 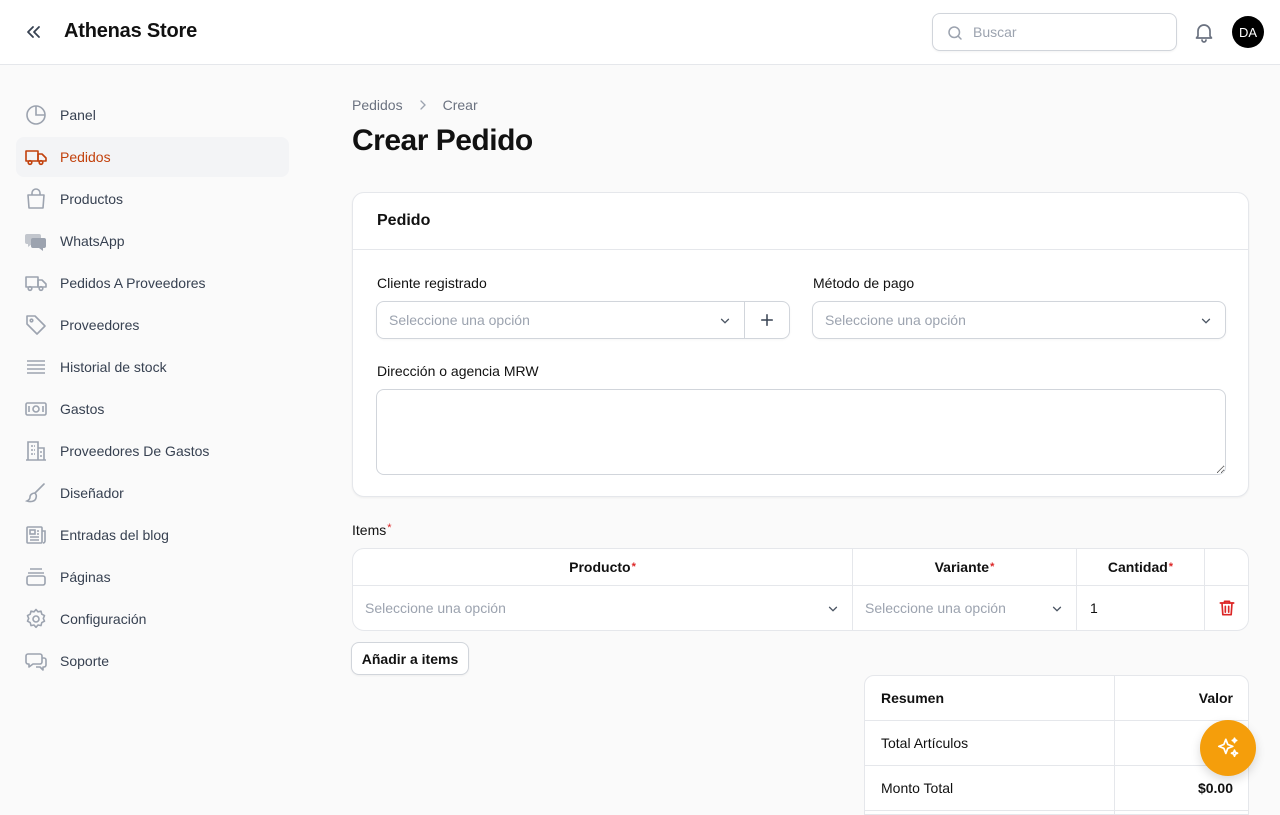 What do you see at coordinates (152, 199) in the screenshot?
I see `sidebar-item-productos: Productos` at bounding box center [152, 199].